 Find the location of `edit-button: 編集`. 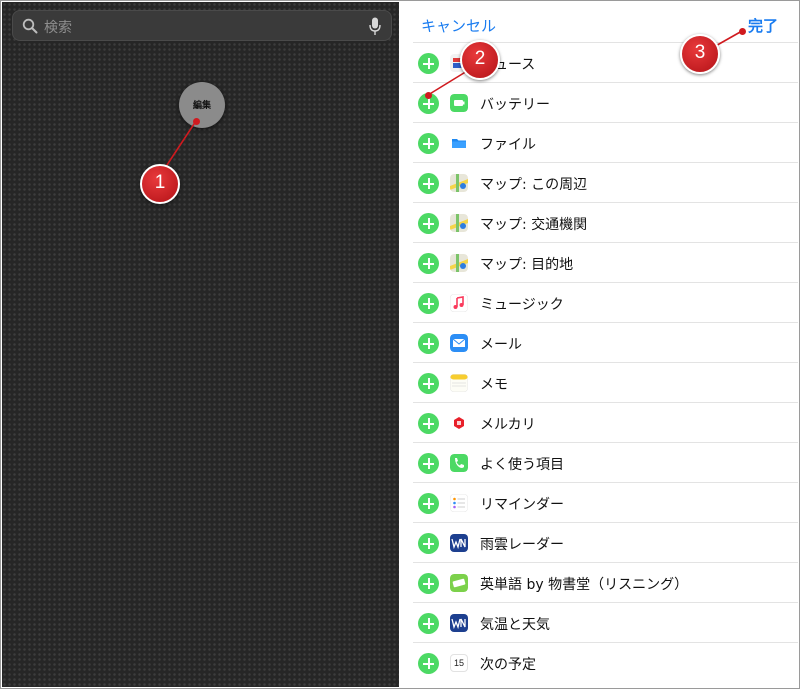

edit-button: 編集 is located at coordinates (202, 105).